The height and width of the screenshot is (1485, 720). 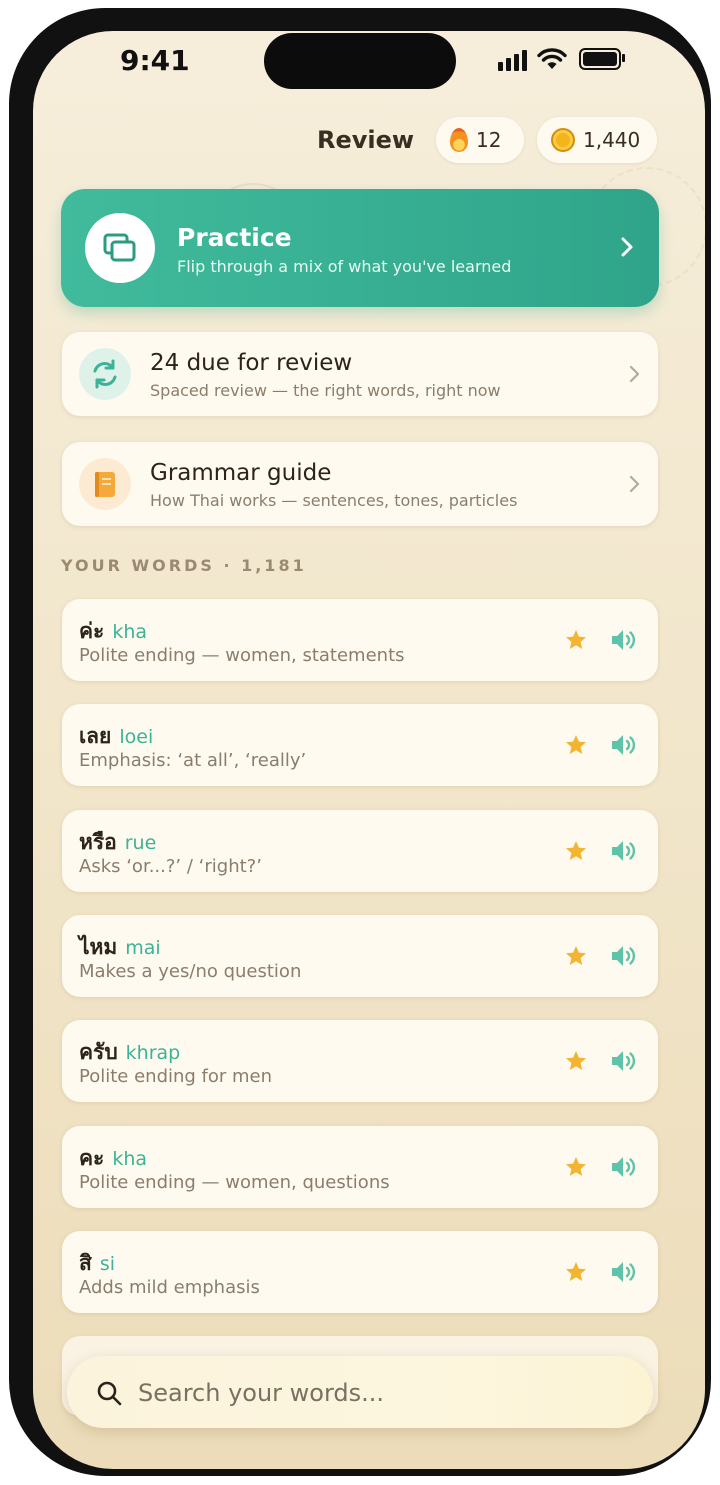 I want to click on word-card: สิ si Adds mild emphasis, so click(x=360, y=1272).